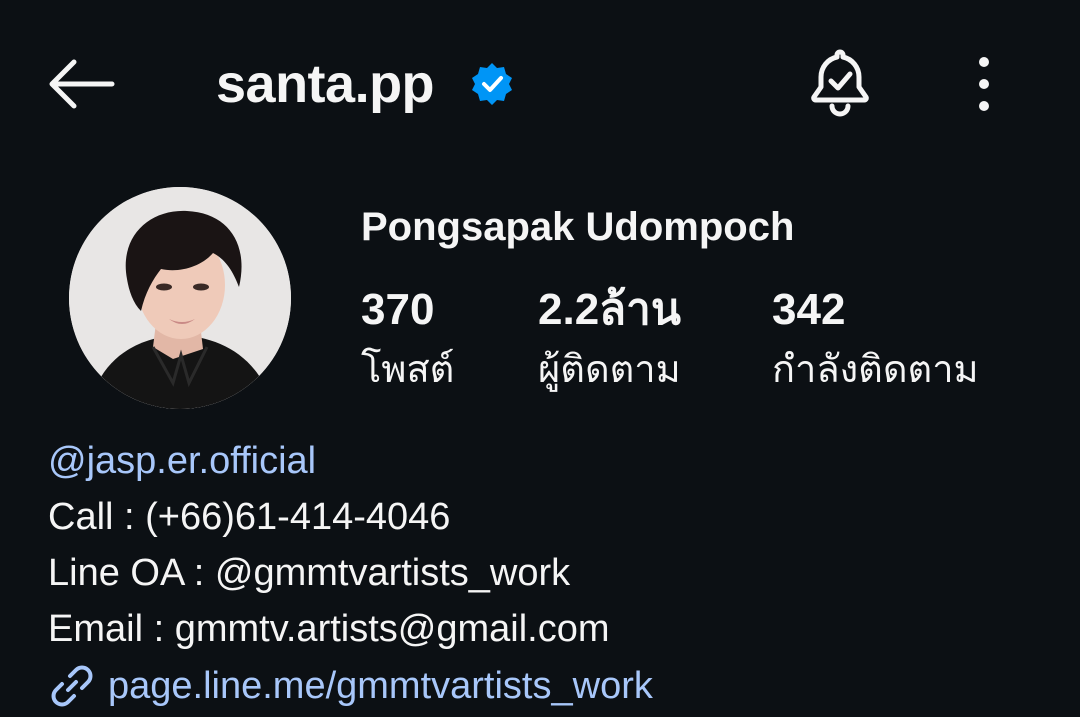 The image size is (1080, 717). I want to click on profile-avatar, so click(180, 298).